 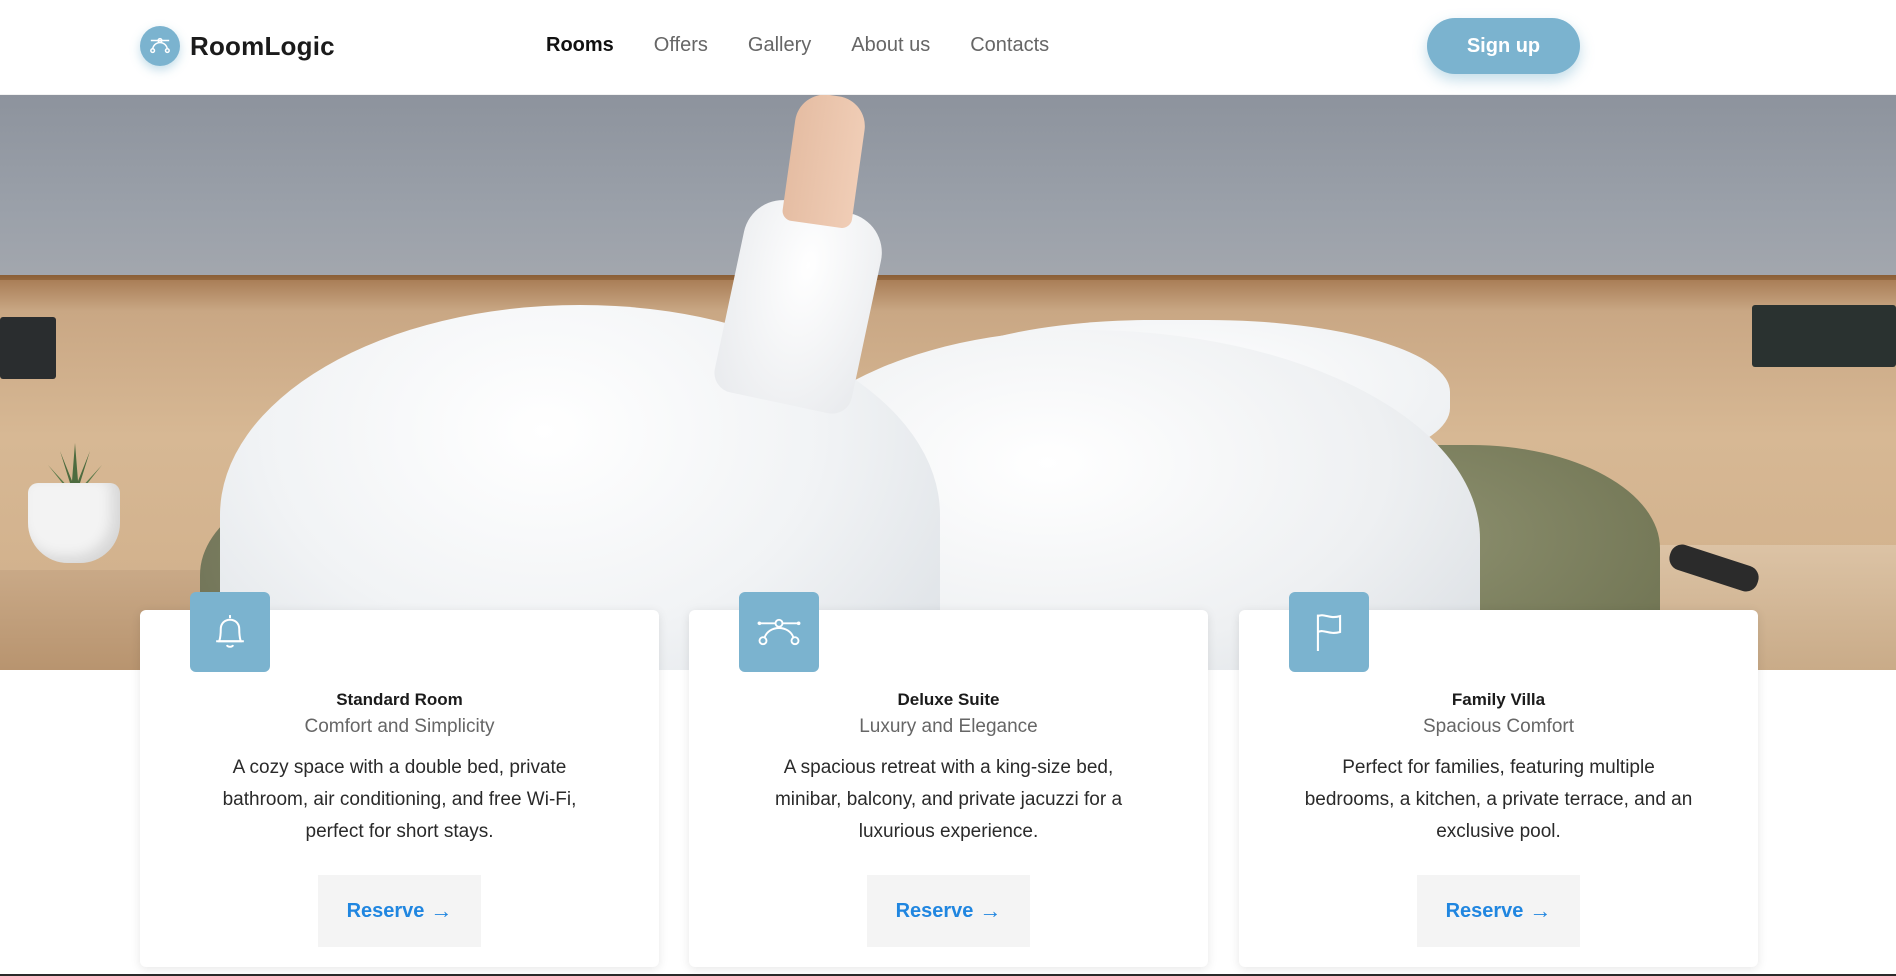 What do you see at coordinates (1498, 726) in the screenshot?
I see `card-subtitle: Spacious Comfort` at bounding box center [1498, 726].